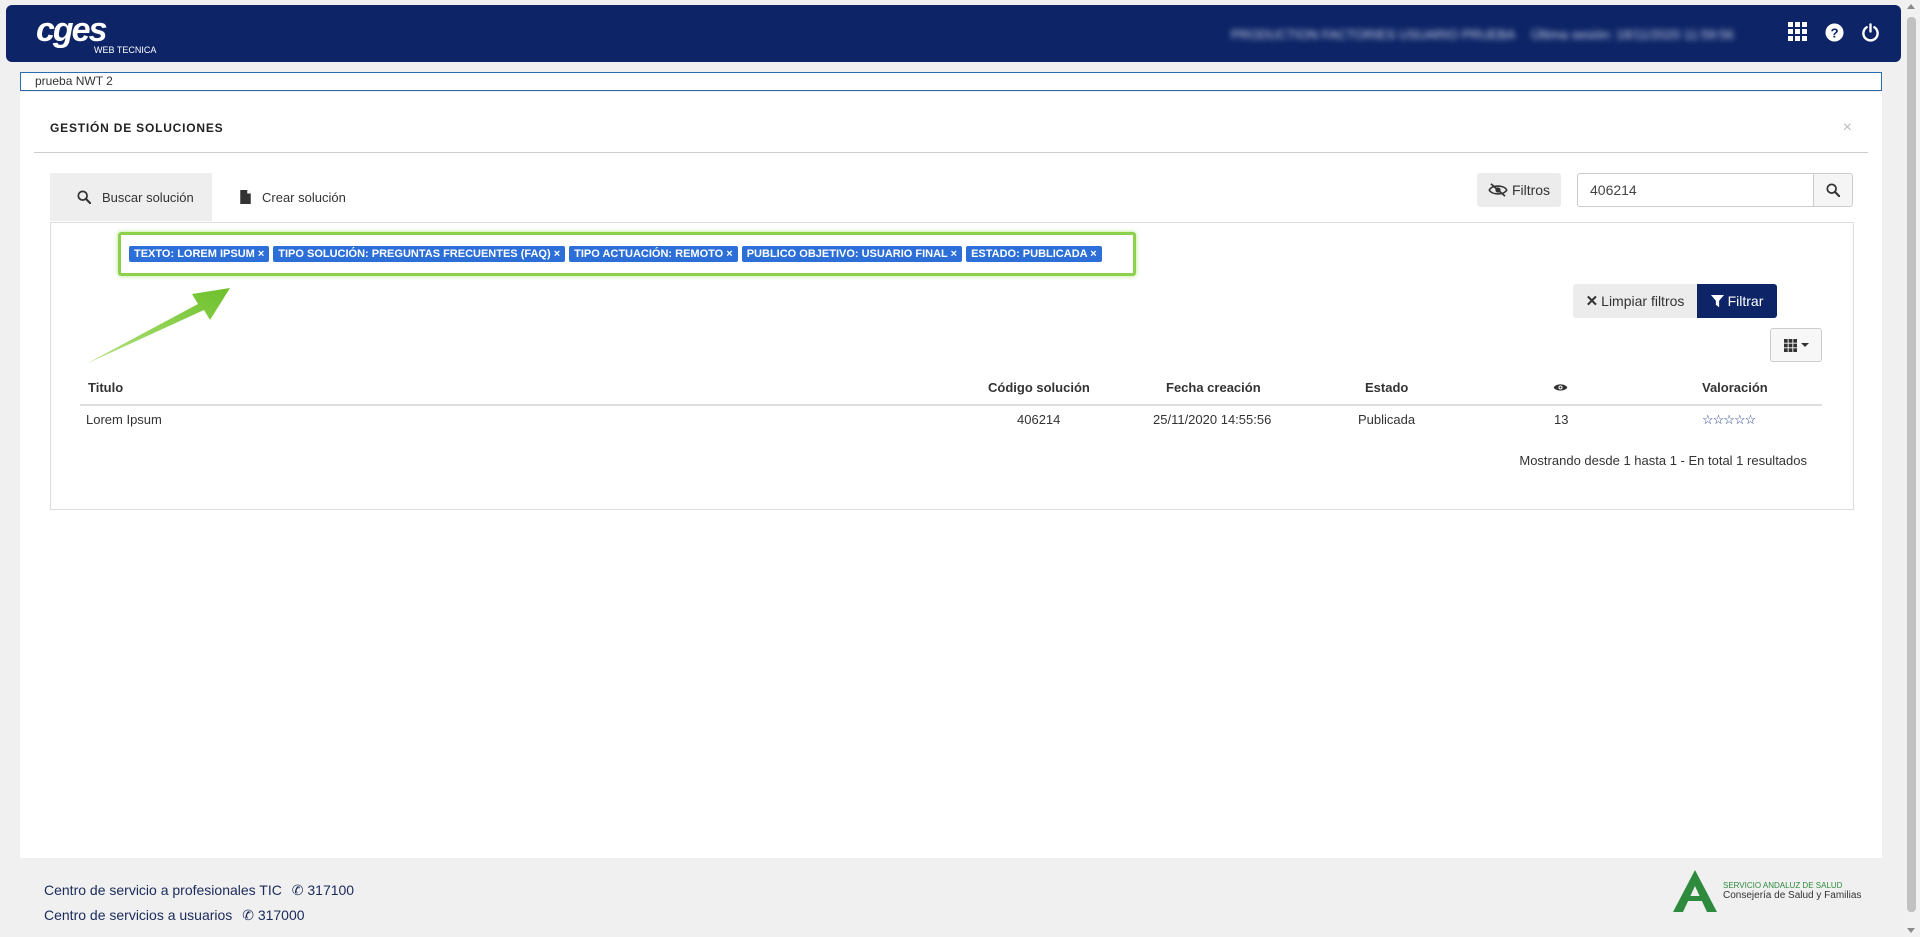 This screenshot has height=937, width=1920. I want to click on tab-crear-solucion: Crear solución, so click(293, 197).